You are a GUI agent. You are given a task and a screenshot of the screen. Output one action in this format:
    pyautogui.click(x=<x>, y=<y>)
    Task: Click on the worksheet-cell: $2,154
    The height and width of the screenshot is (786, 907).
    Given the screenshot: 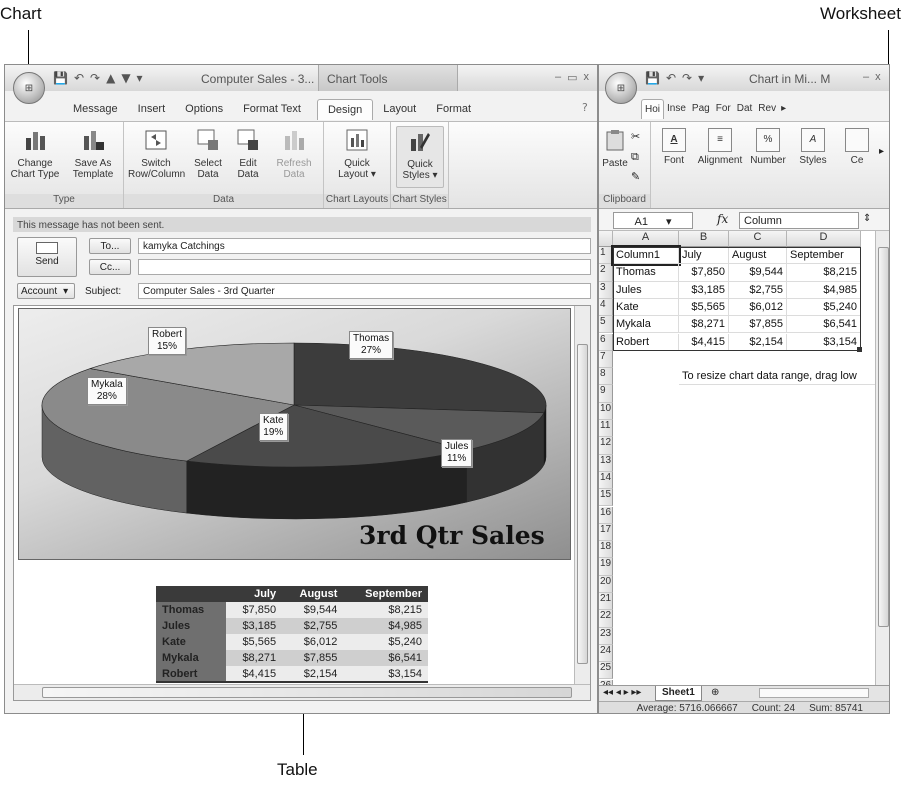 What is the action you would take?
    pyautogui.click(x=758, y=342)
    